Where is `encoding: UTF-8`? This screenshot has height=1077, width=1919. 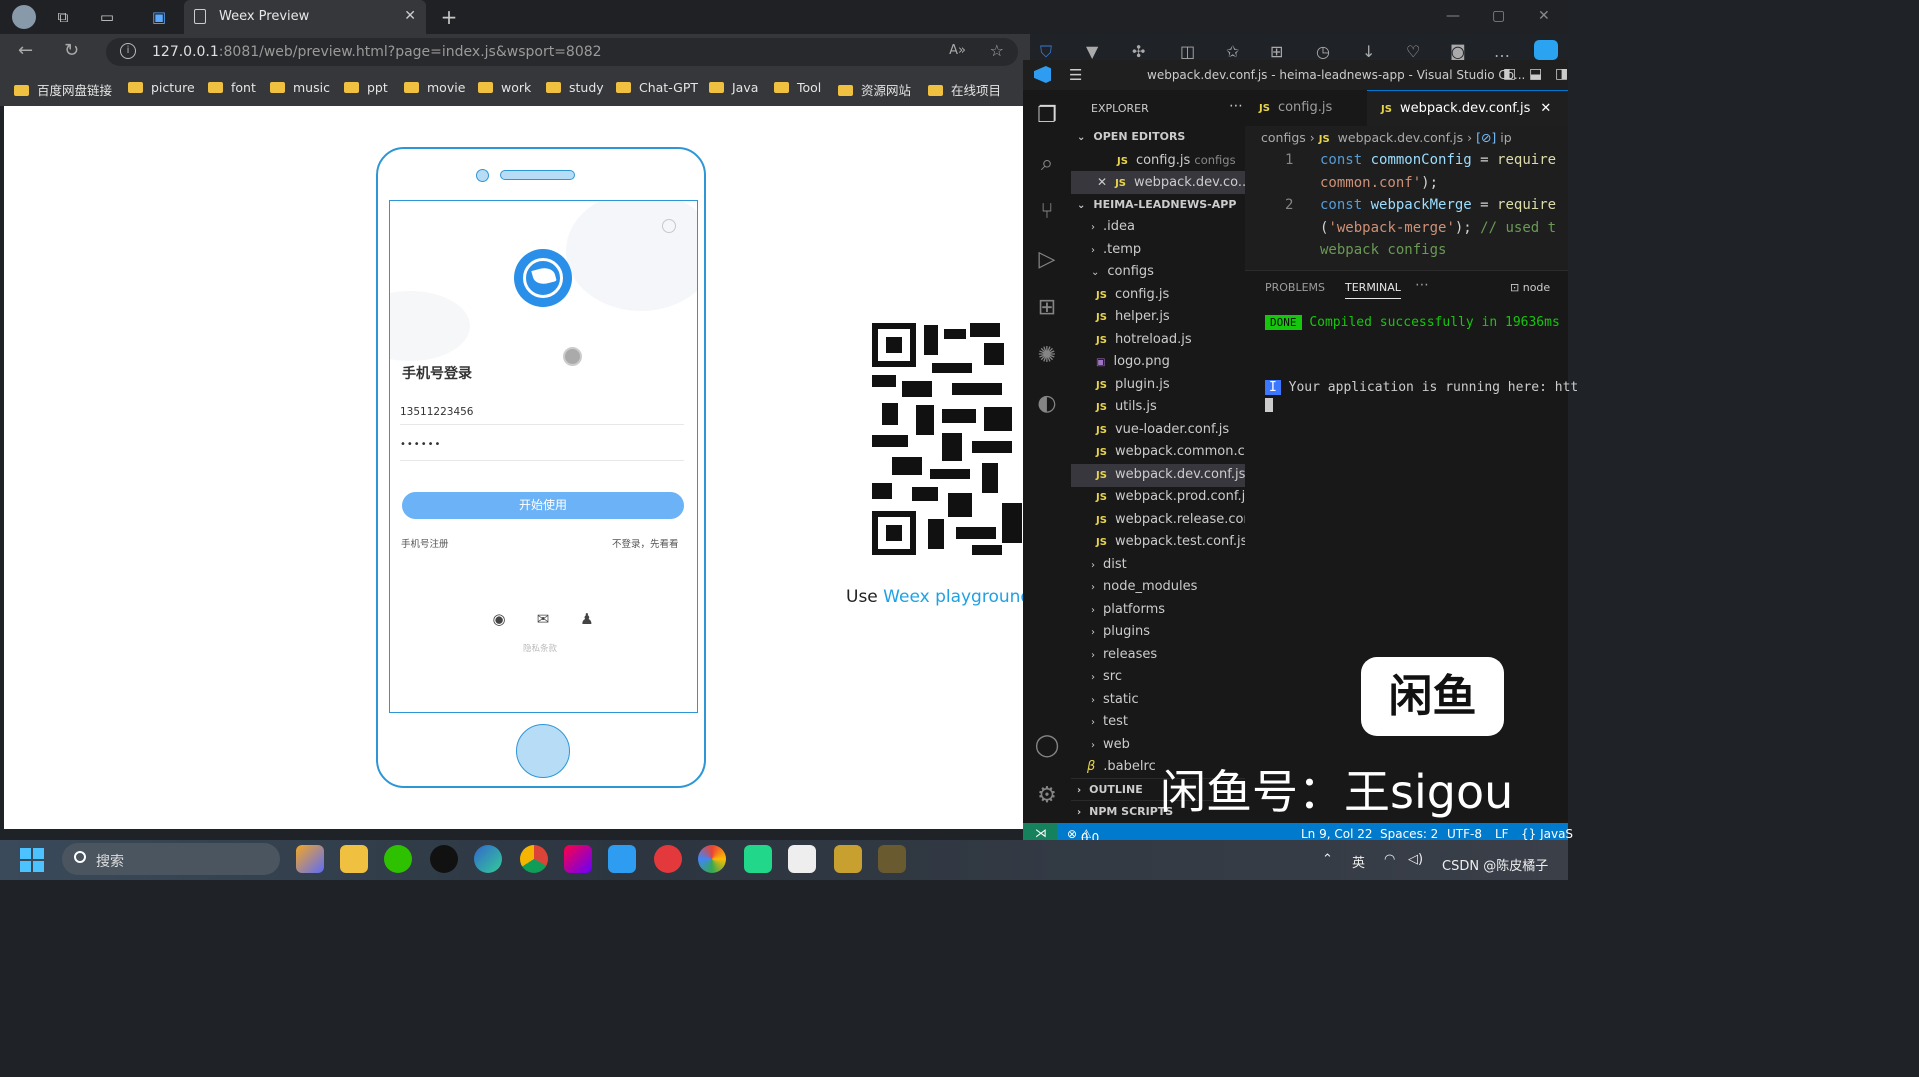
encoding: UTF-8 is located at coordinates (1464, 834).